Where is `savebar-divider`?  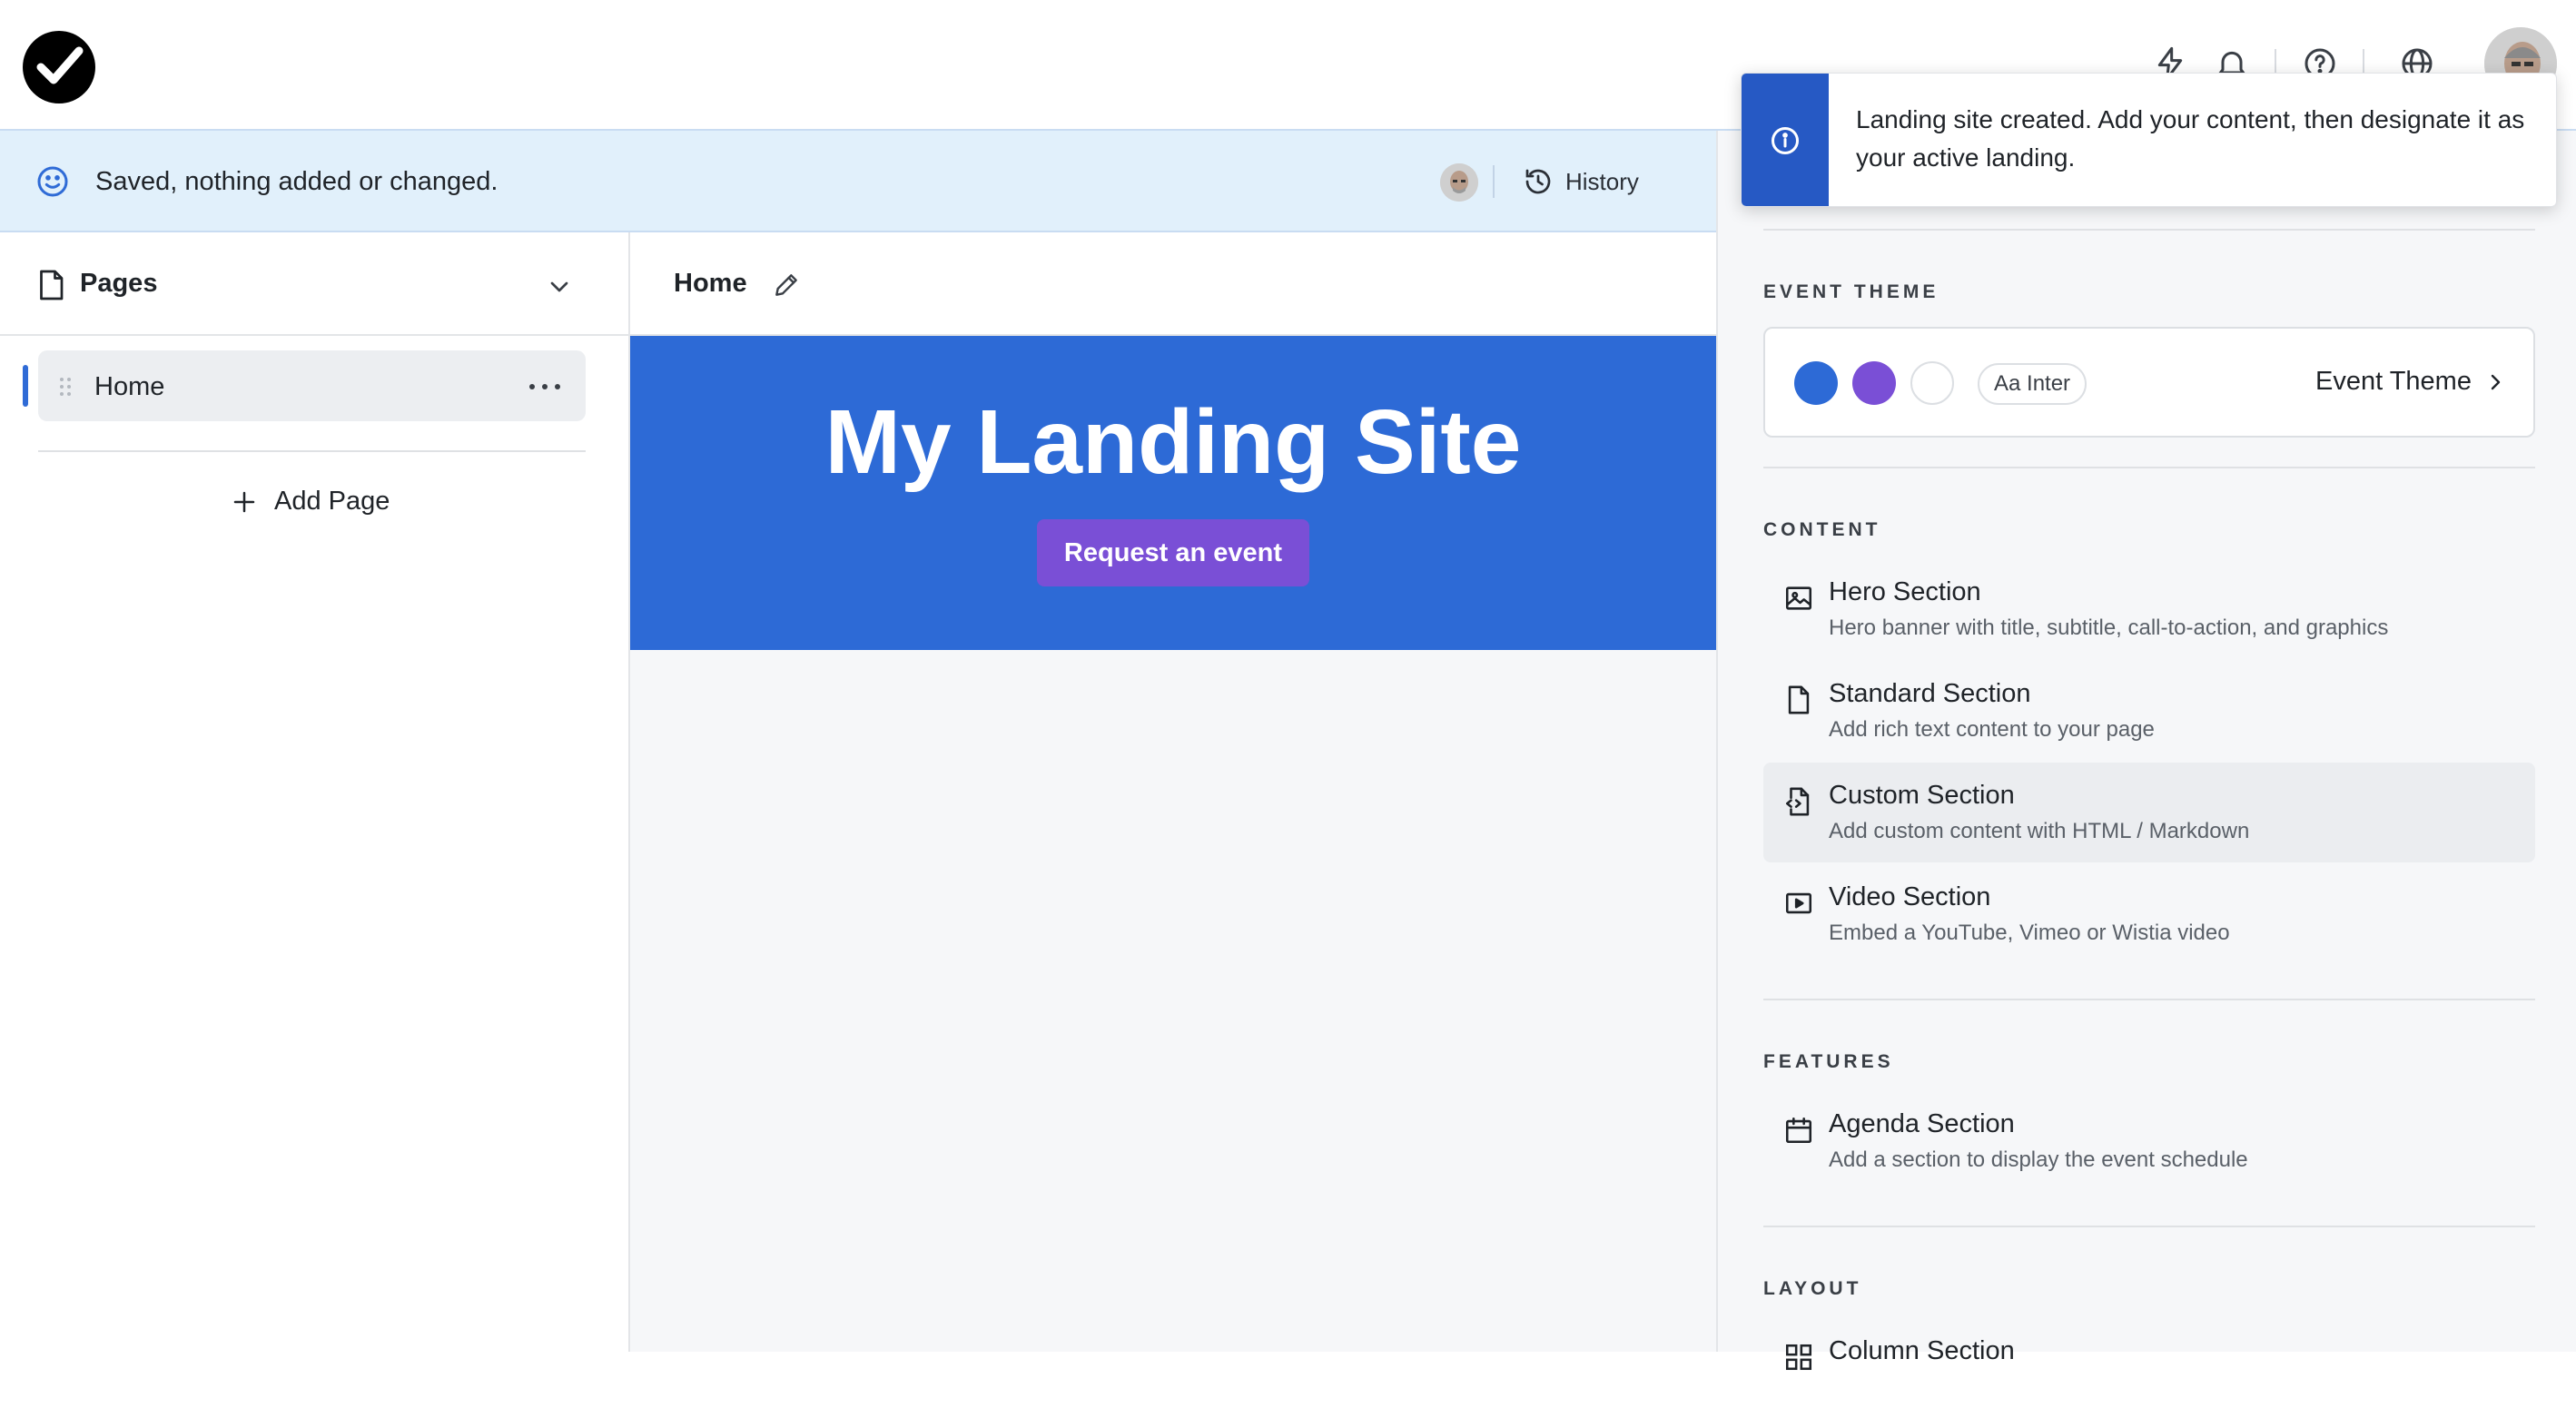
savebar-divider is located at coordinates (1494, 182).